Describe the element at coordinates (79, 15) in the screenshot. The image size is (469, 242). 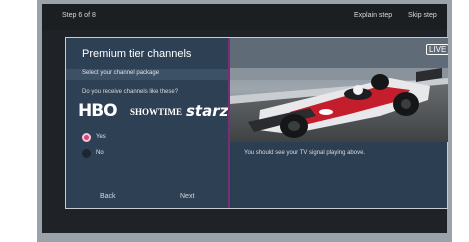
I see `step-indicator: Step 6 of 8` at that location.